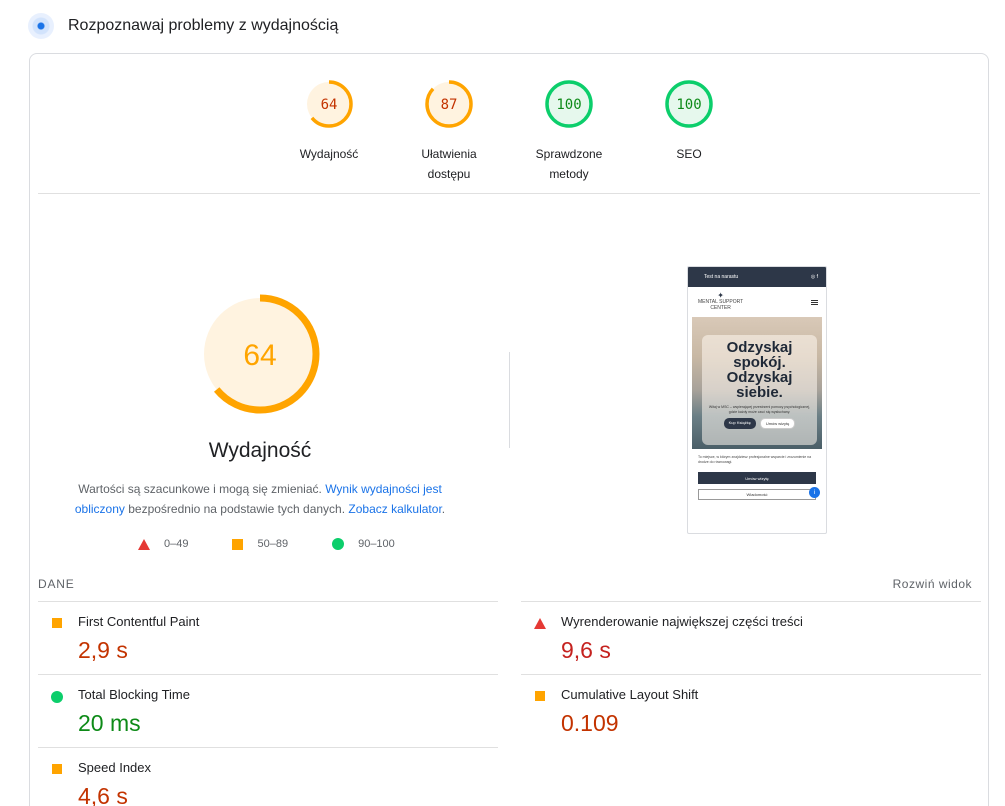 Image resolution: width=1005 pixels, height=806 pixels. I want to click on section-title: Rozpoznawaj problemy z wydajnością, so click(203, 25).